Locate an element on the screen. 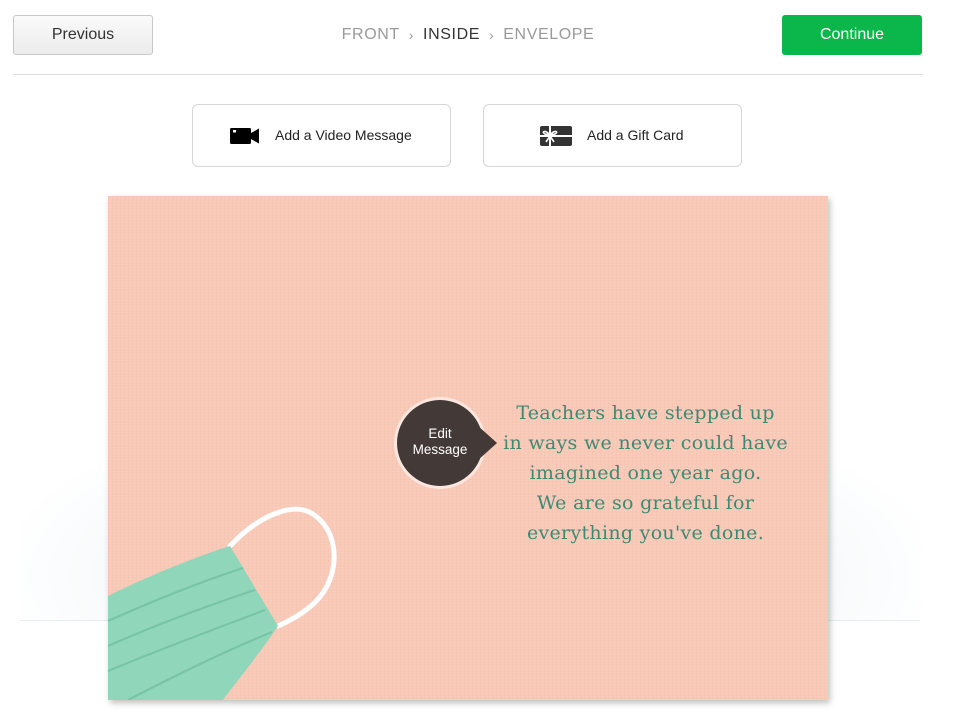  message-line: in ways we never could have is located at coordinates (645, 443).